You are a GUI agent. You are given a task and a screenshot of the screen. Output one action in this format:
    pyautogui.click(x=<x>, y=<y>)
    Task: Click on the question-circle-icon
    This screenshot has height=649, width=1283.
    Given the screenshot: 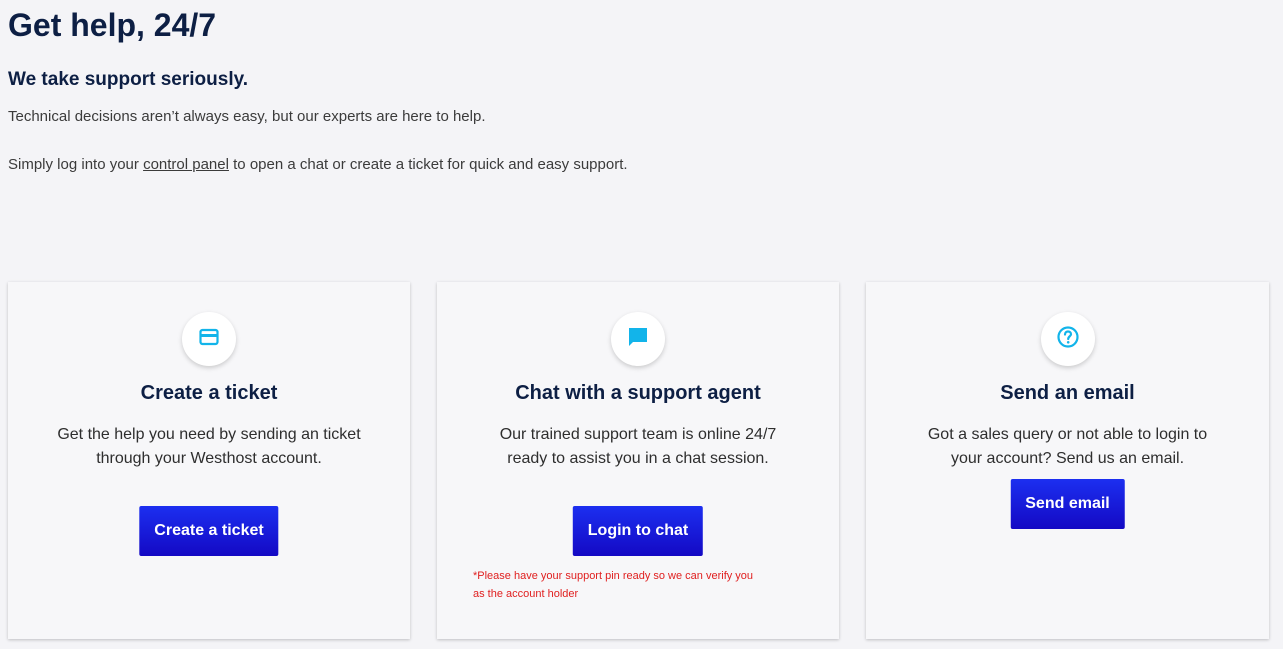 What is the action you would take?
    pyautogui.click(x=1068, y=339)
    